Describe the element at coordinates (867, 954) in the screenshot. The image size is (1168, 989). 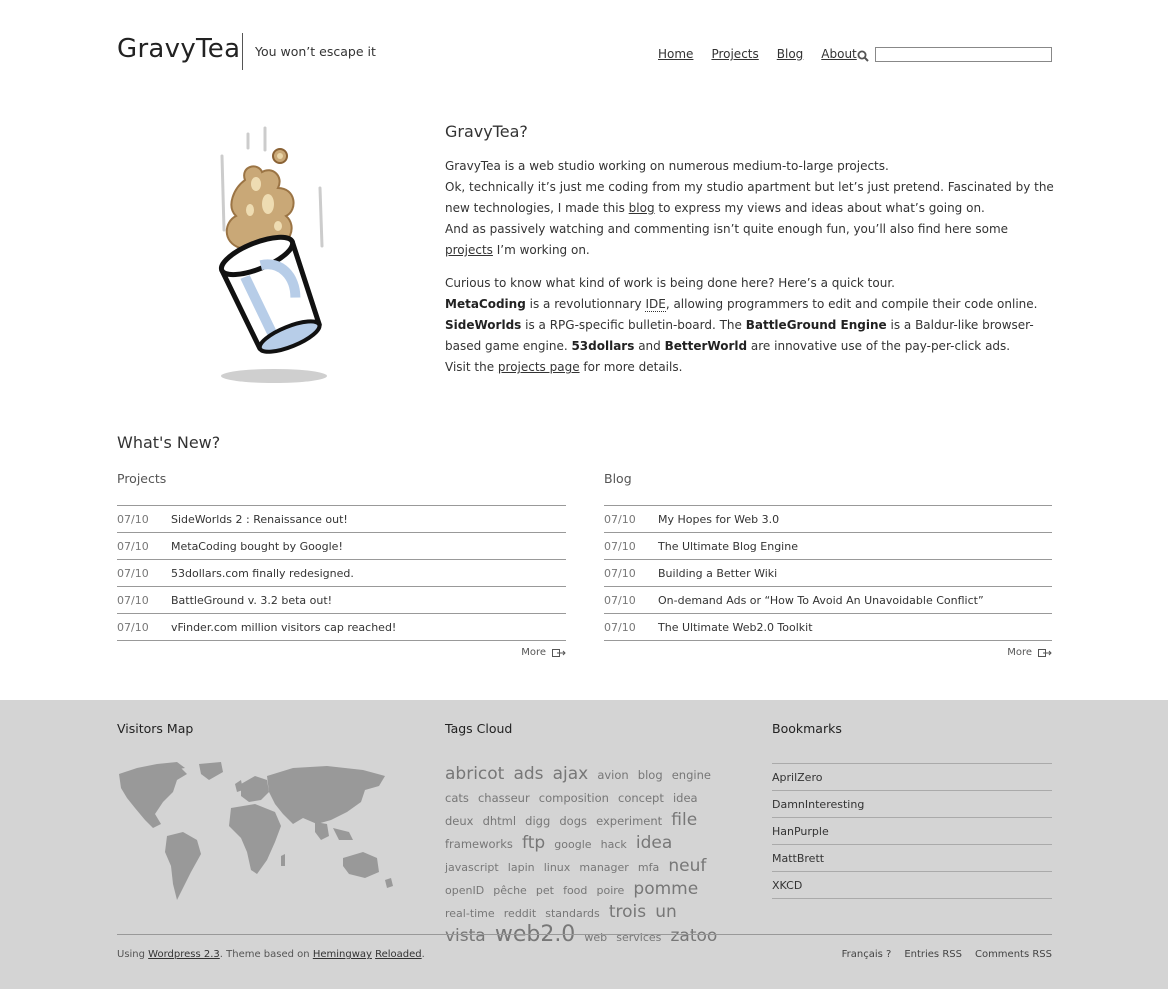
I see `french-link: Français ?` at that location.